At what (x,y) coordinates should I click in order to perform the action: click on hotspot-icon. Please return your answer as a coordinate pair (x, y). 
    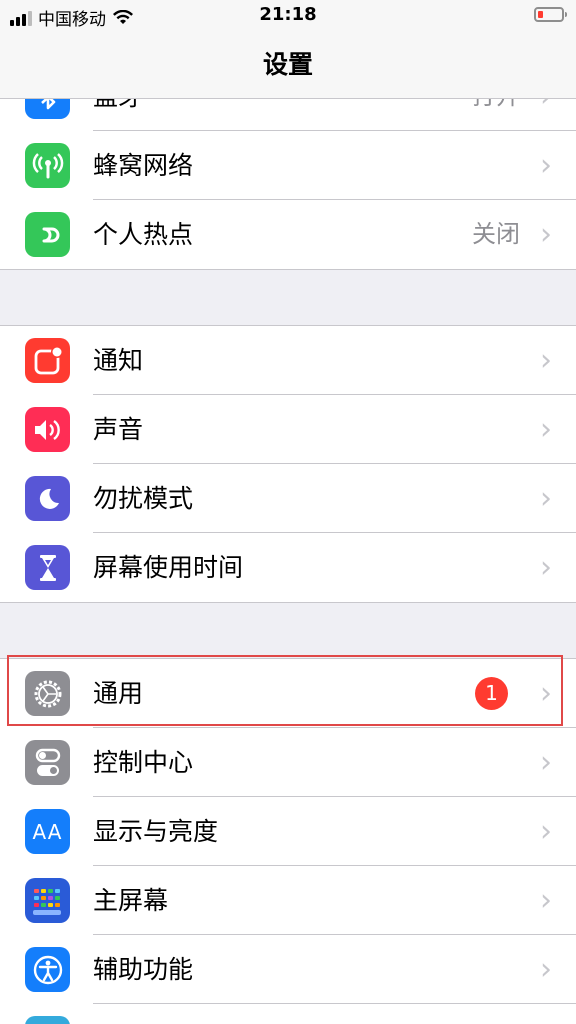
    Looking at the image, I should click on (47, 234).